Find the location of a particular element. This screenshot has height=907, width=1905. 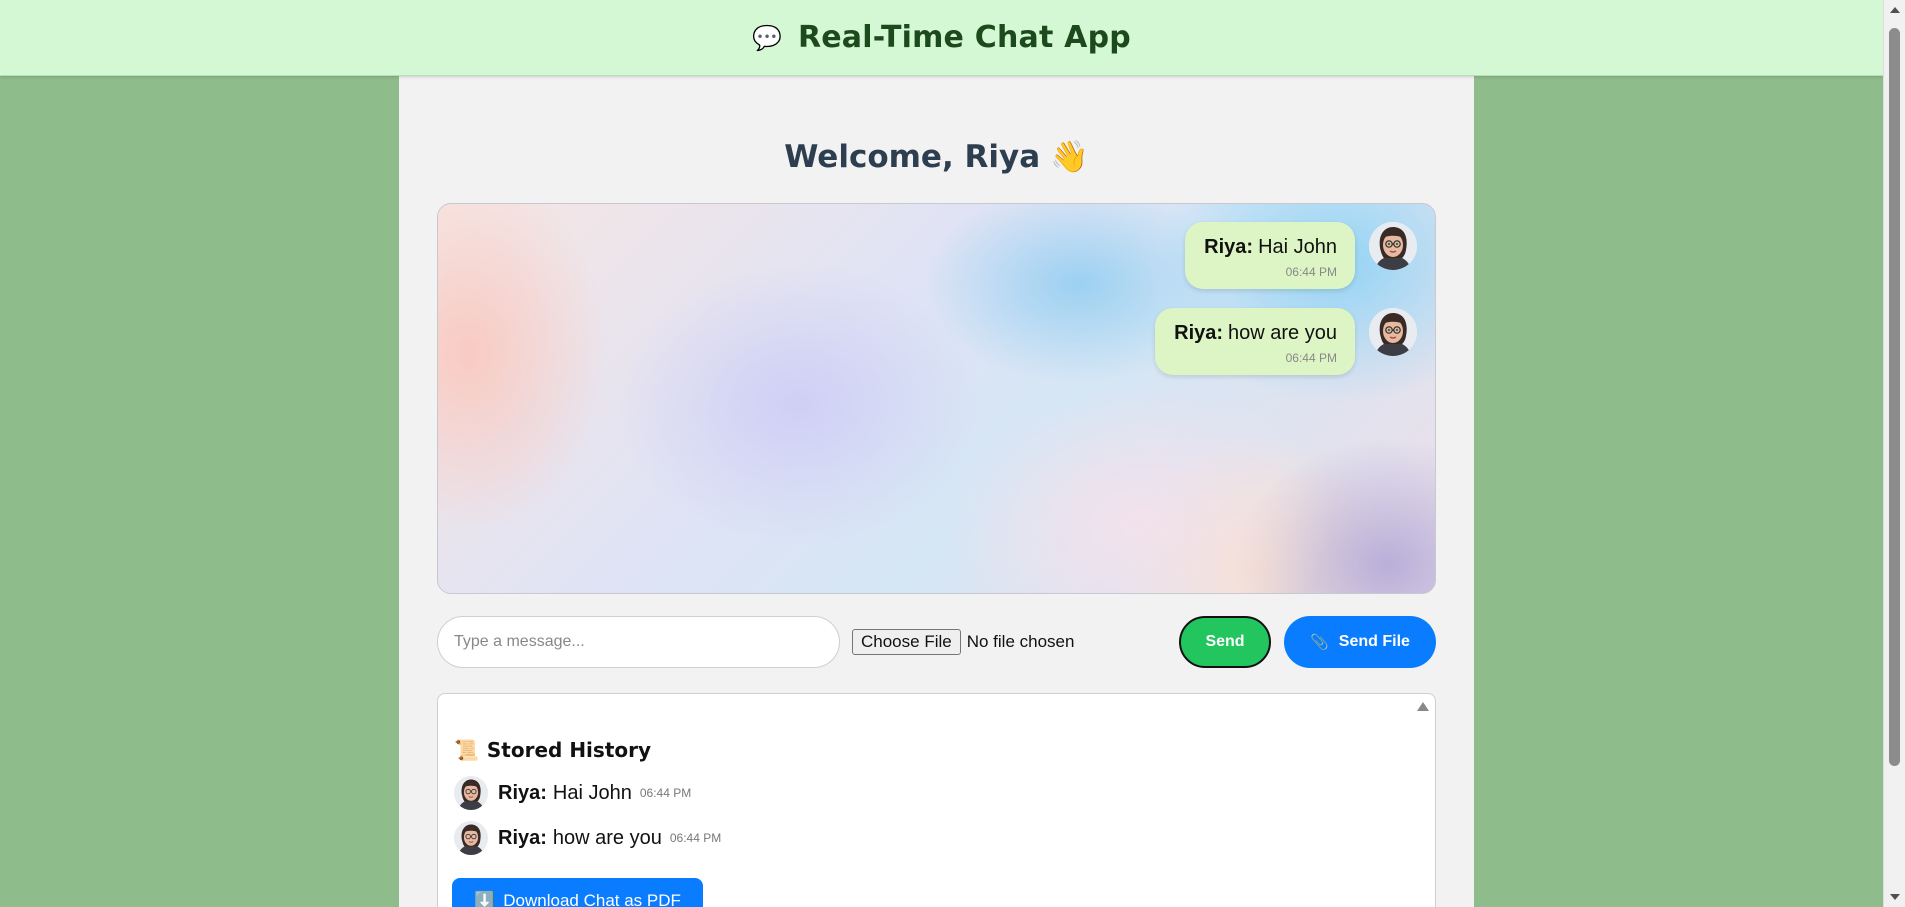

message-text: how are you is located at coordinates (1282, 333).